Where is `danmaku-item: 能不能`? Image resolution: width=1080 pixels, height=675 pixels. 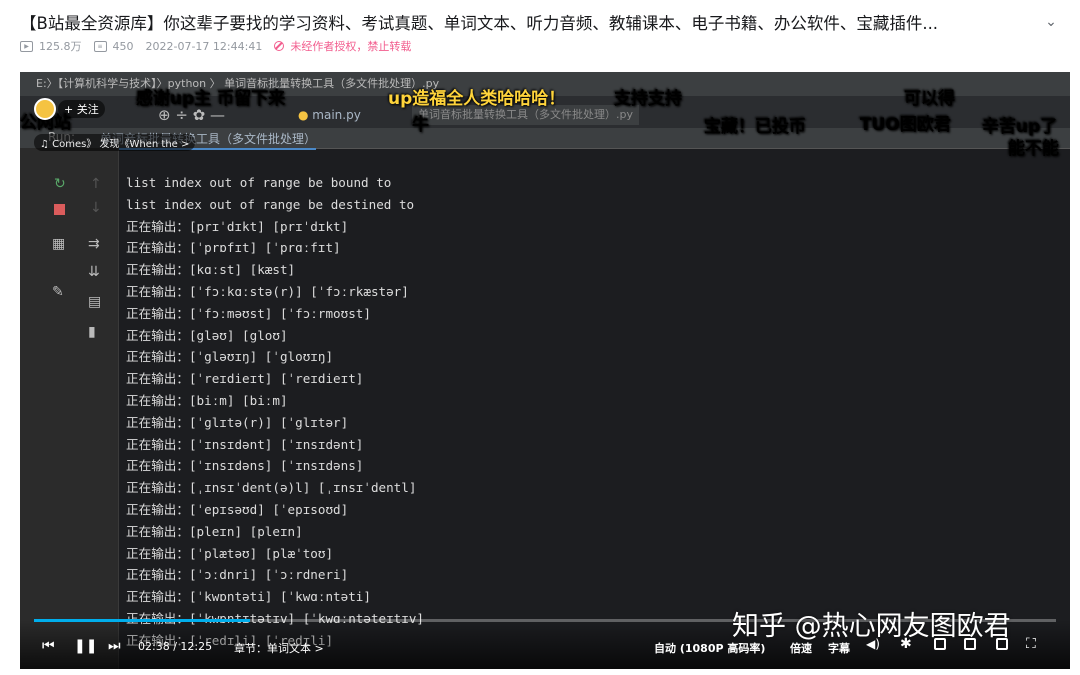
danmaku-item: 能不能 is located at coordinates (1033, 149).